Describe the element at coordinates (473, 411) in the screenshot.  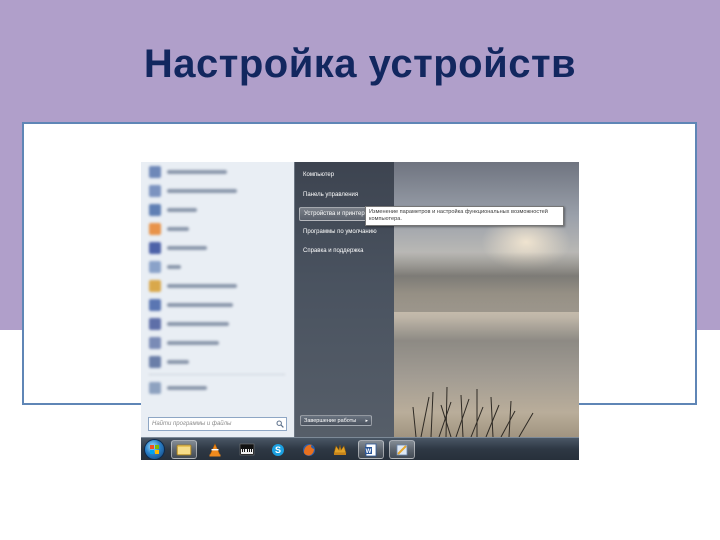
I see `wallpaper-reeds` at that location.